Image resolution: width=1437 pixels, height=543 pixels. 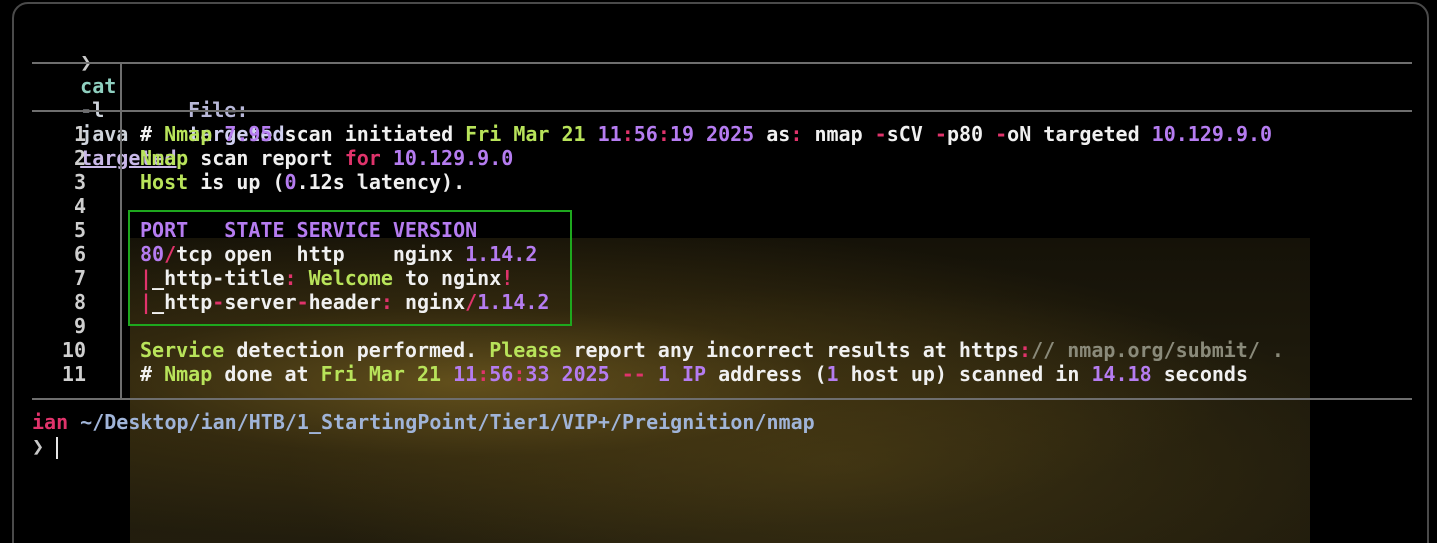 What do you see at coordinates (663, 374) in the screenshot?
I see `l11-one: 1` at bounding box center [663, 374].